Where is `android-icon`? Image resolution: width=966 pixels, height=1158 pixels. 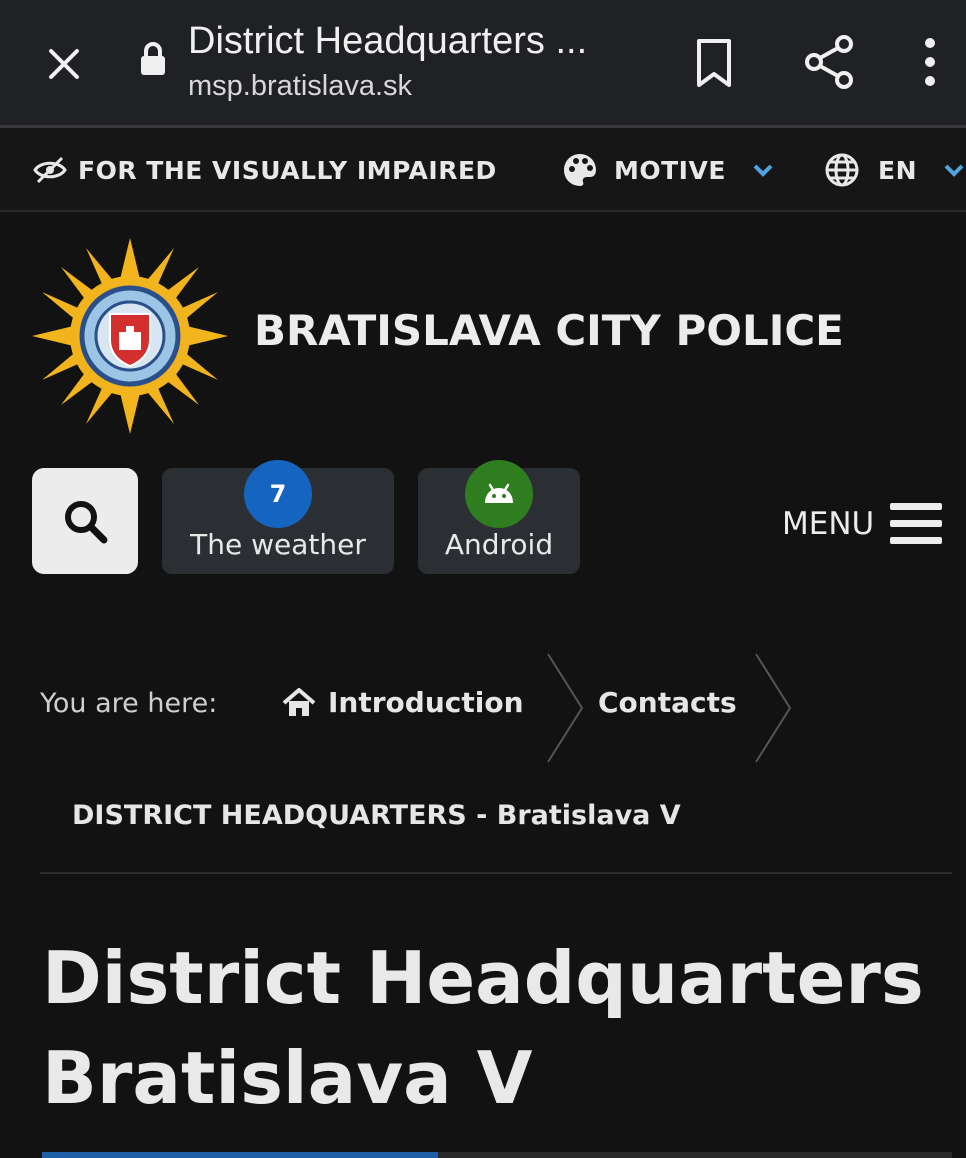 android-icon is located at coordinates (499, 493).